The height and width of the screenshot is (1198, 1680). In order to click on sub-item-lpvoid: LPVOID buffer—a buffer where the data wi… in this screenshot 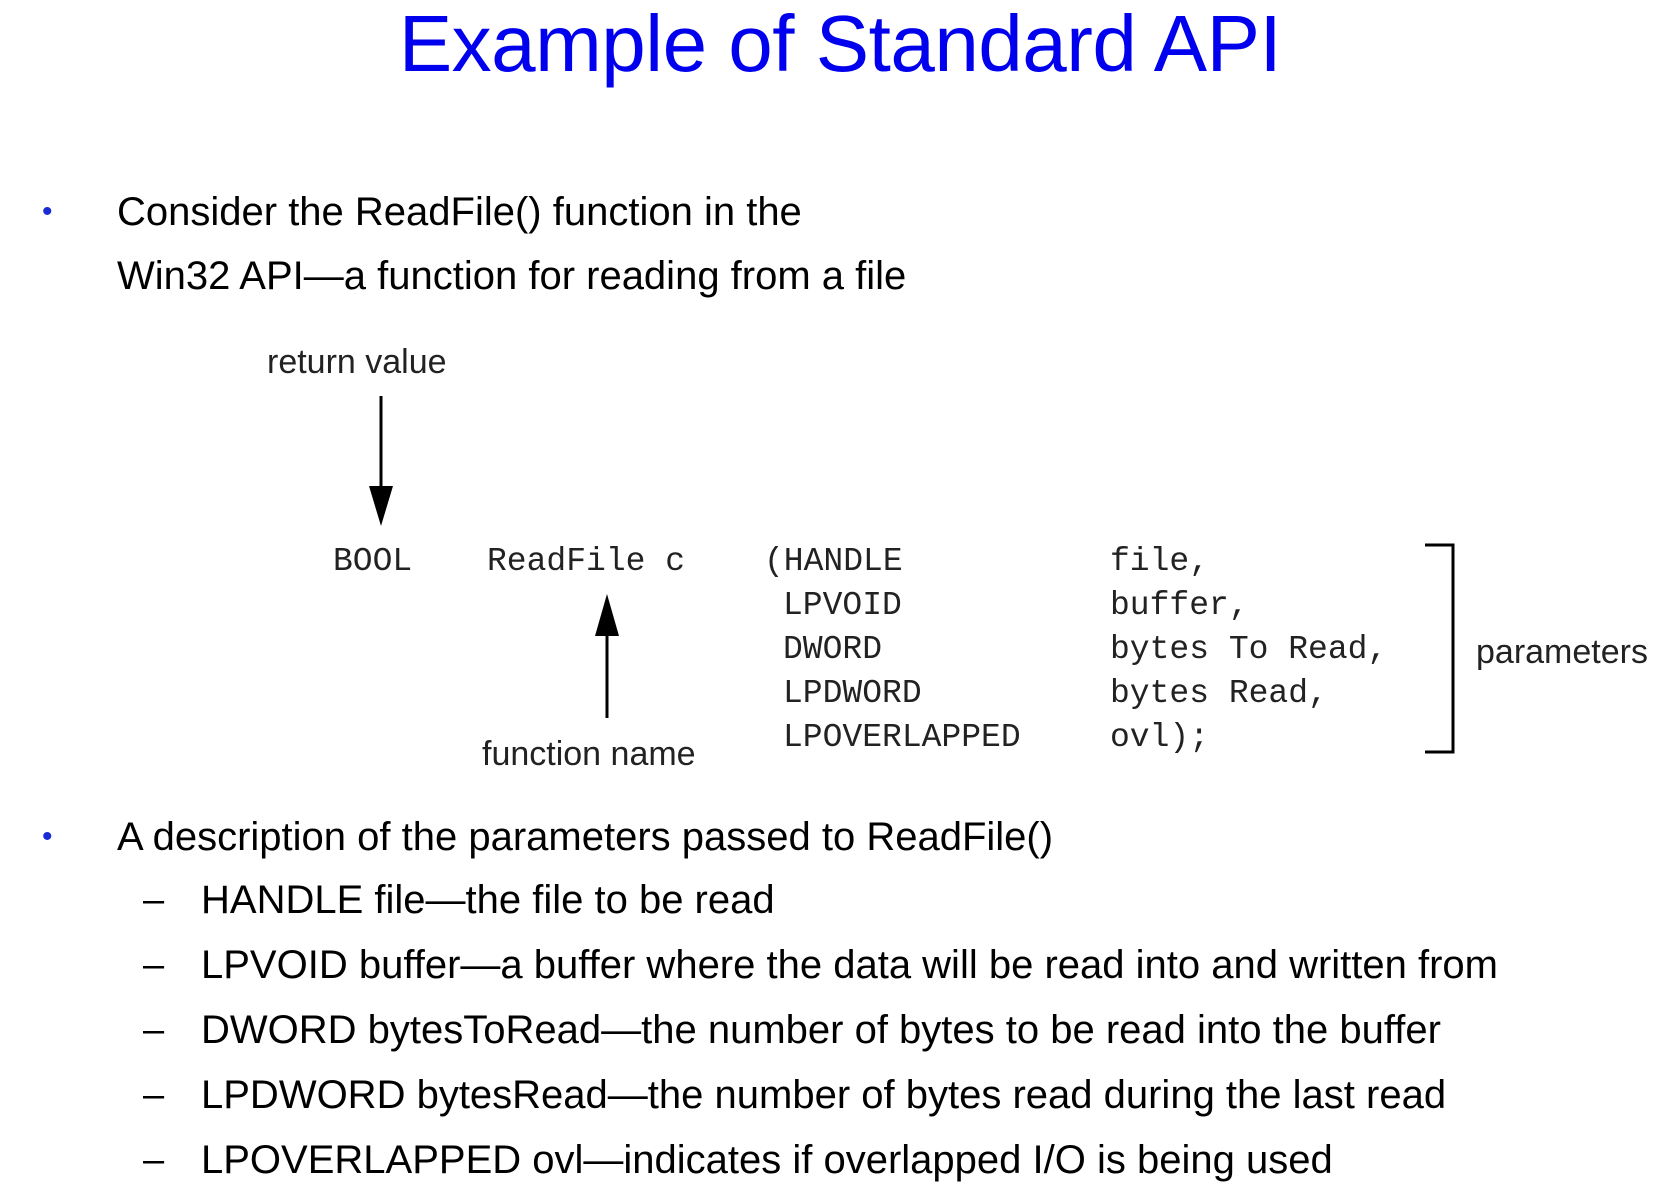, I will do `click(849, 965)`.